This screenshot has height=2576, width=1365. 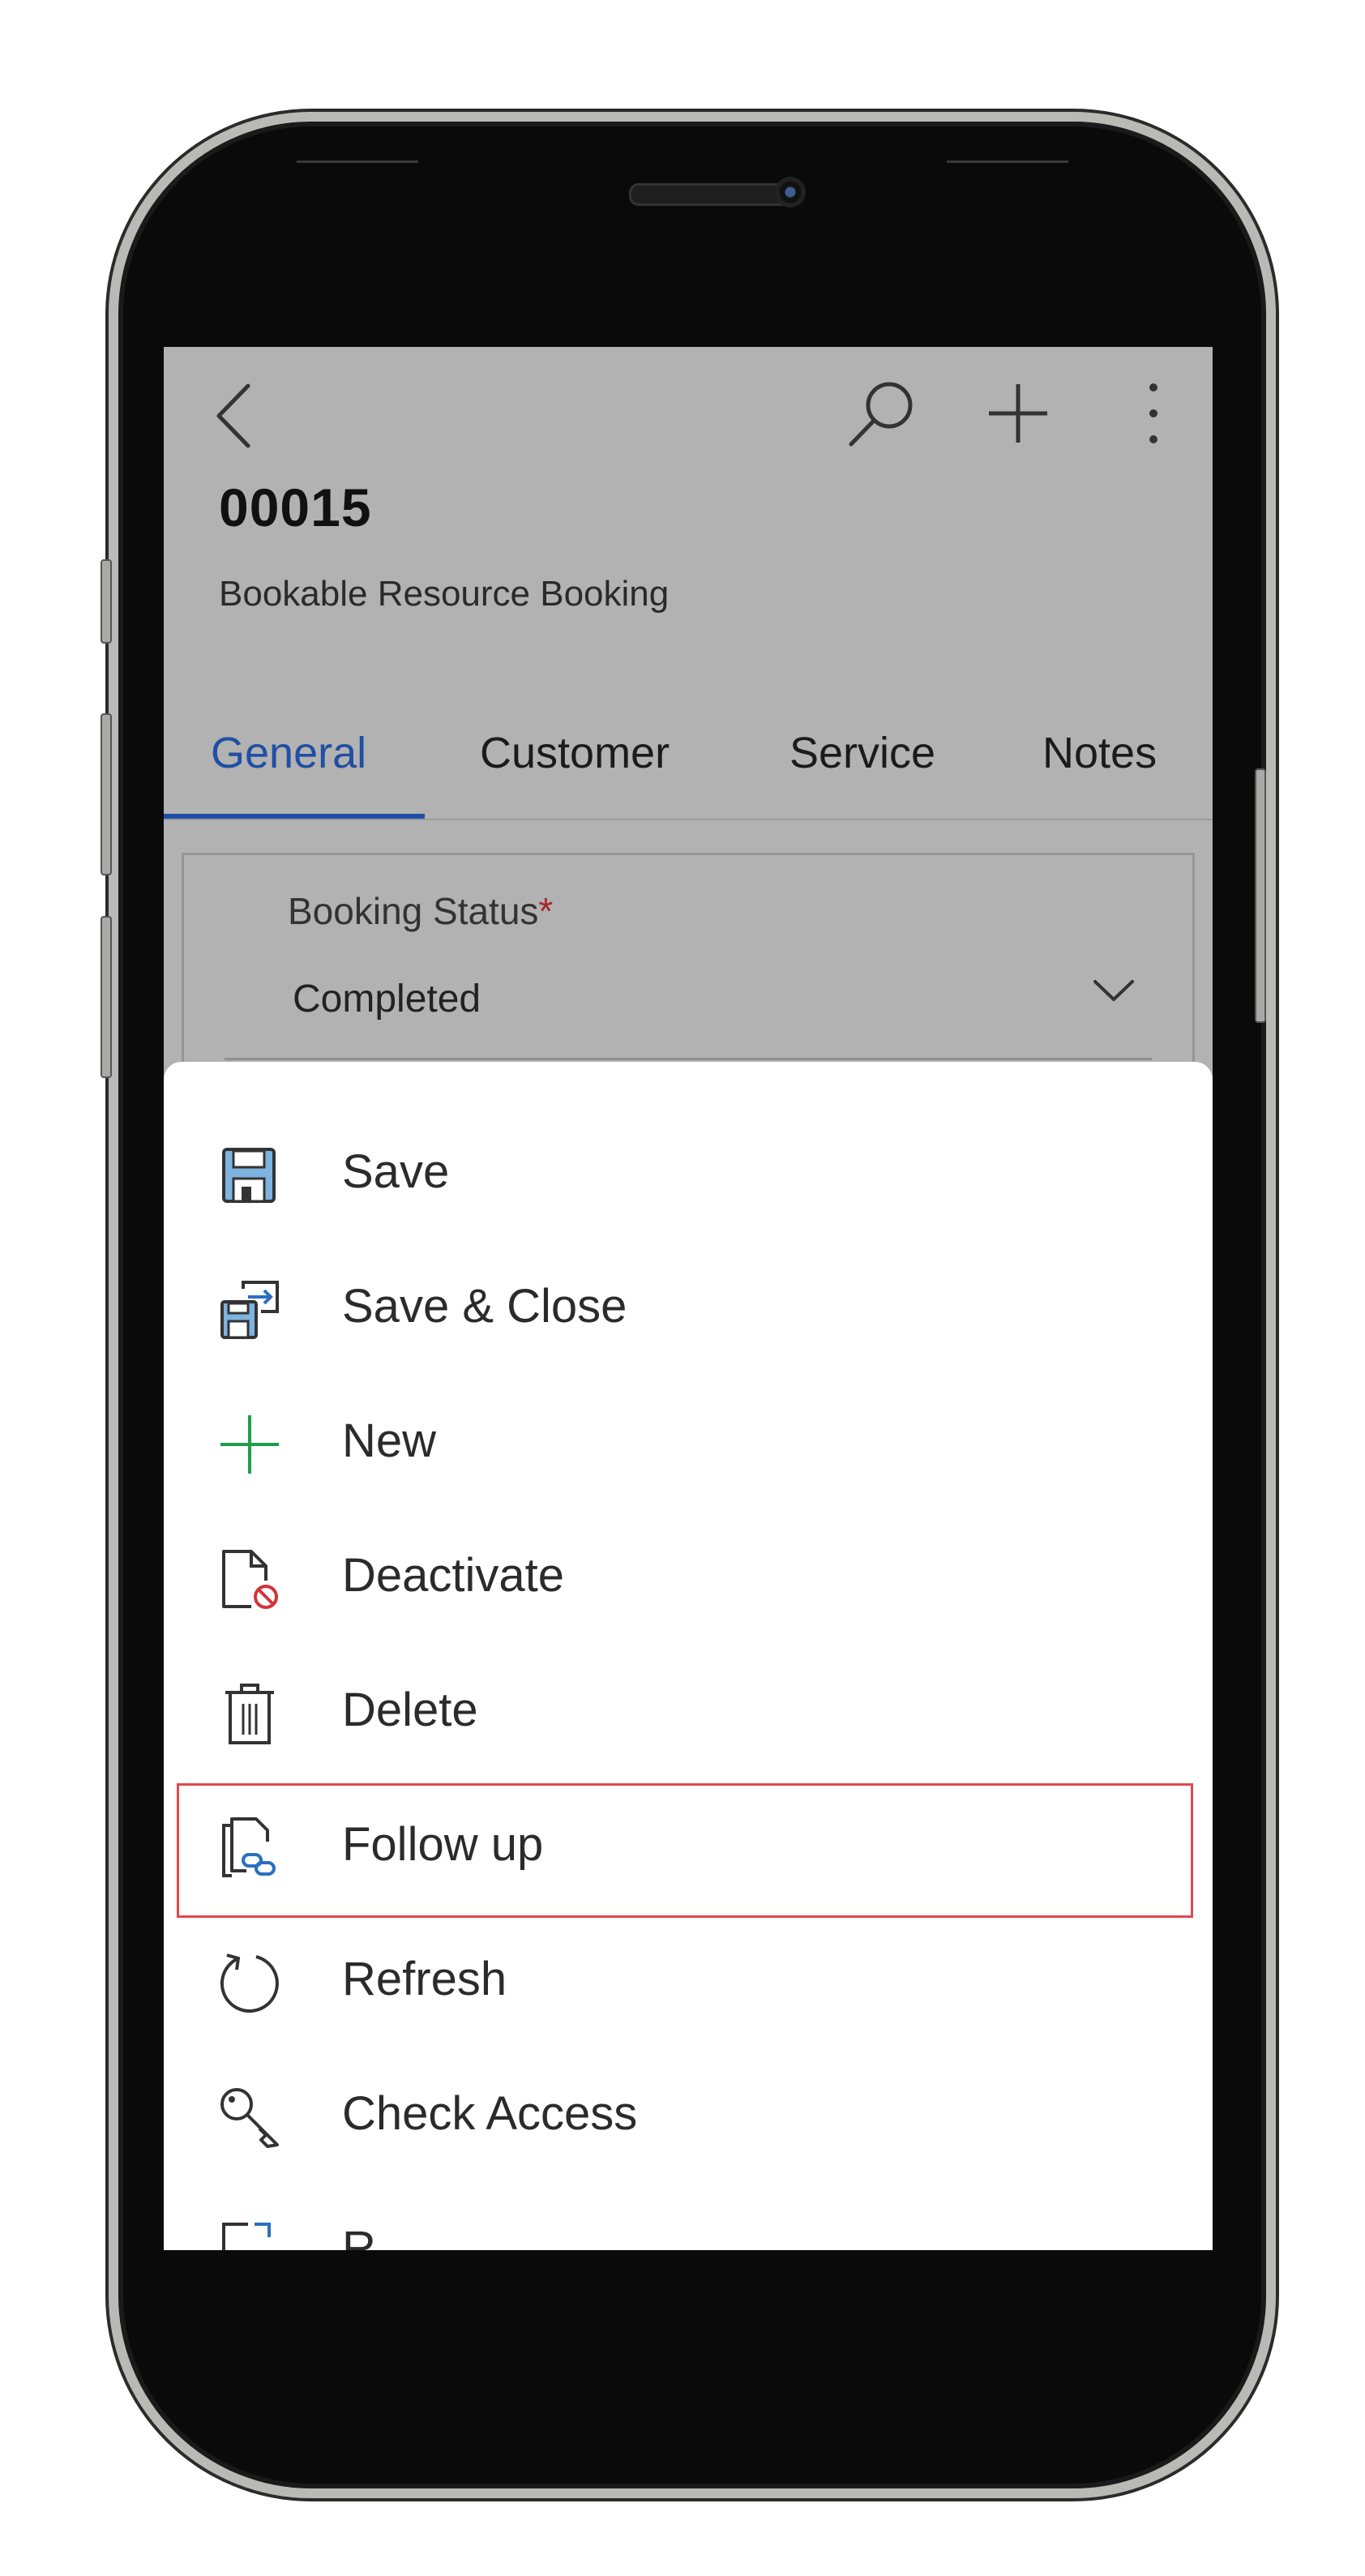 I want to click on volume-up-button, so click(x=106, y=794).